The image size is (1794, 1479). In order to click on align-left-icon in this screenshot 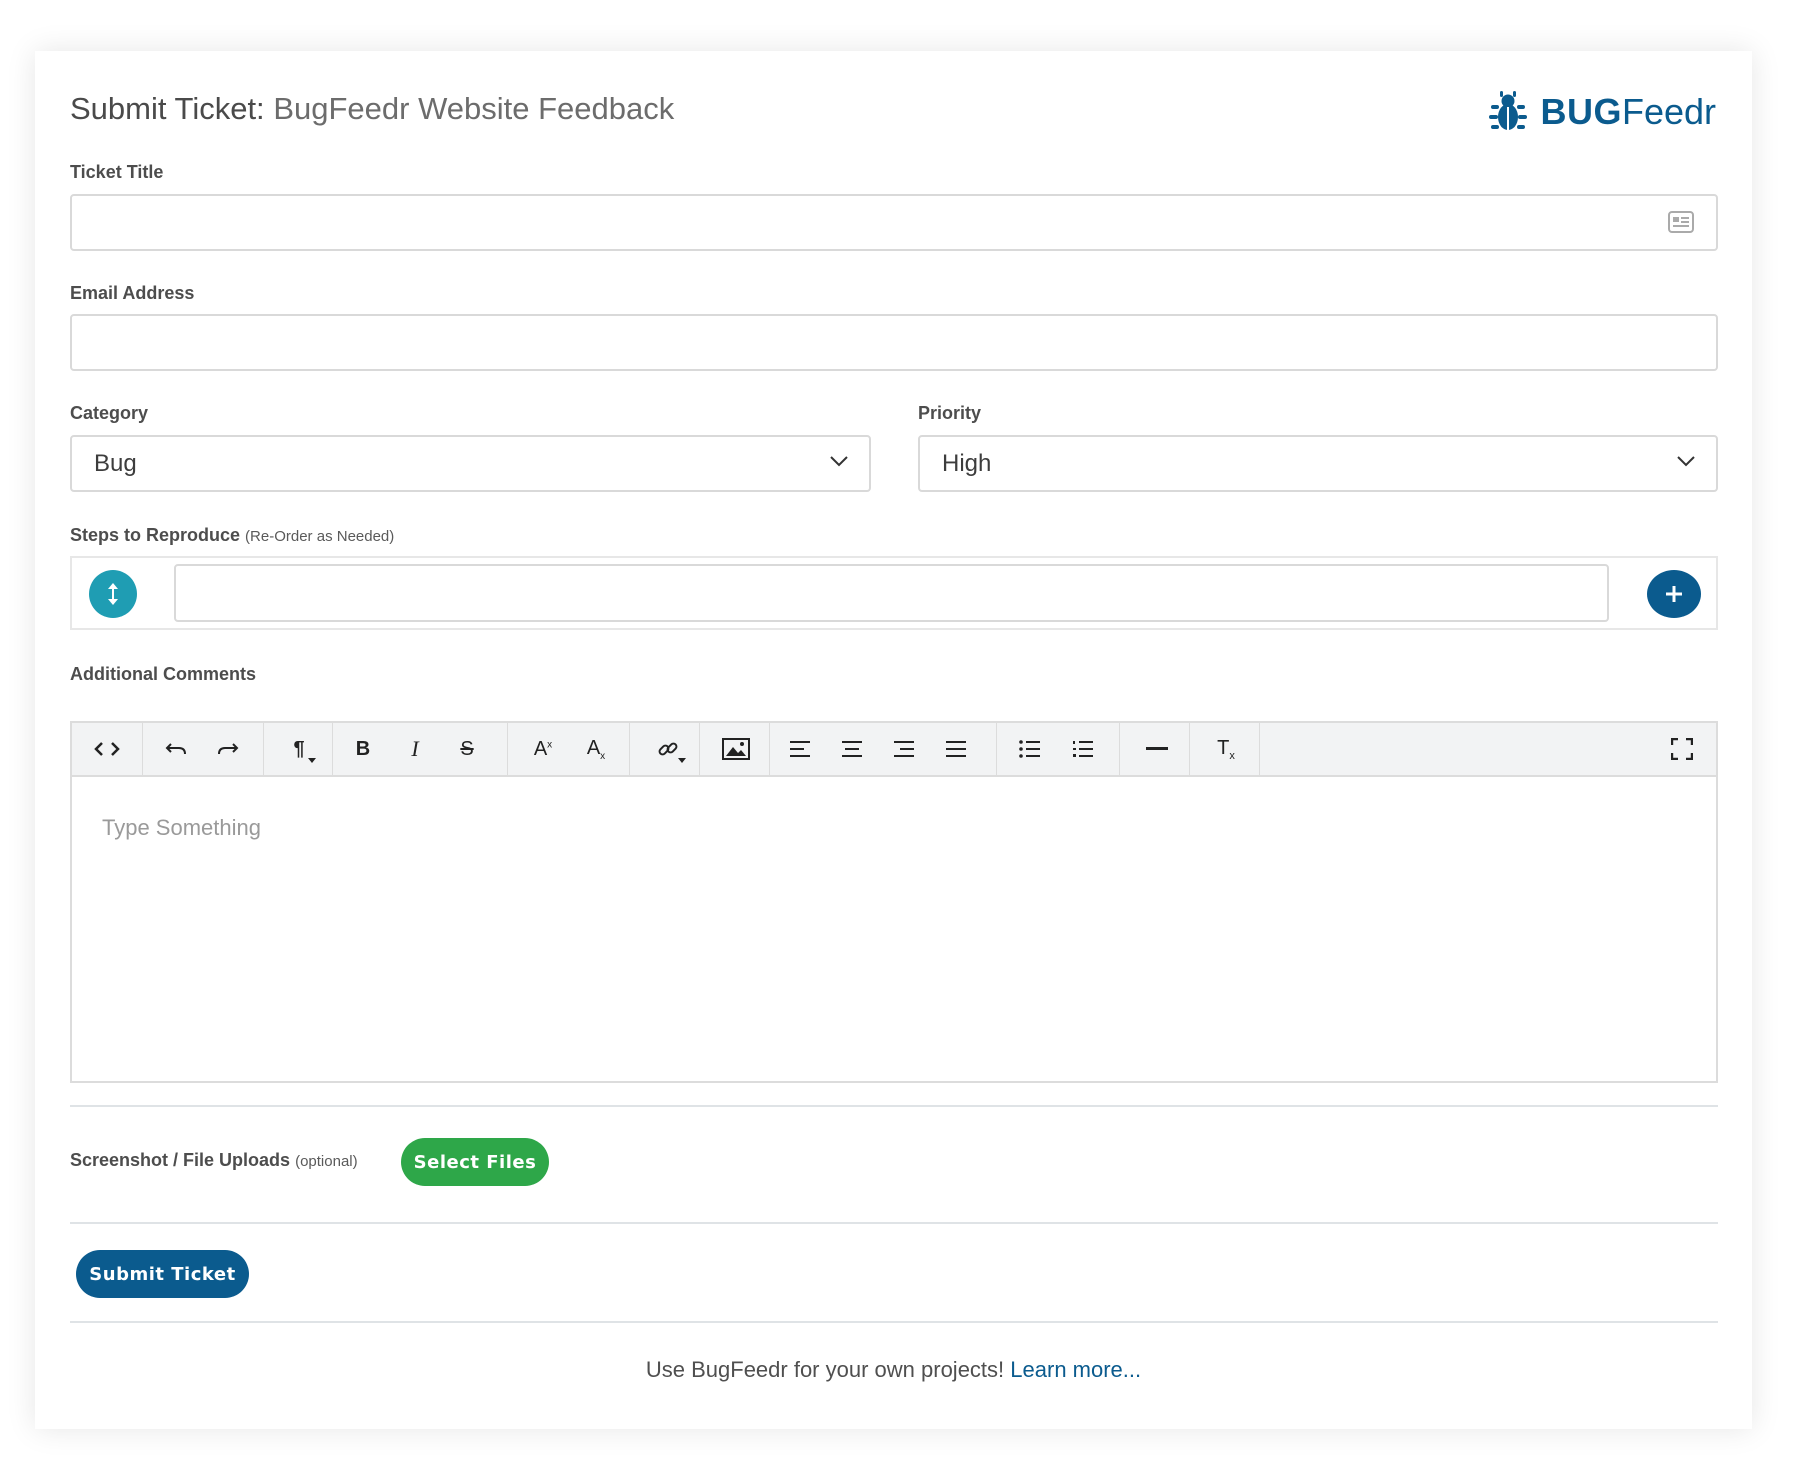, I will do `click(800, 749)`.